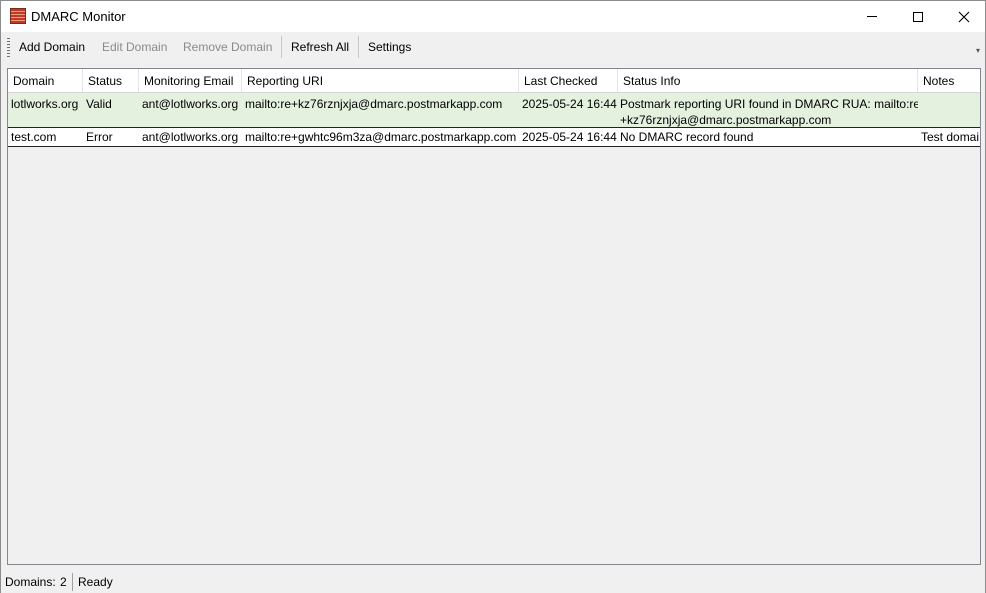 This screenshot has height=593, width=986. I want to click on domains-count-label: Domains:, so click(30, 582).